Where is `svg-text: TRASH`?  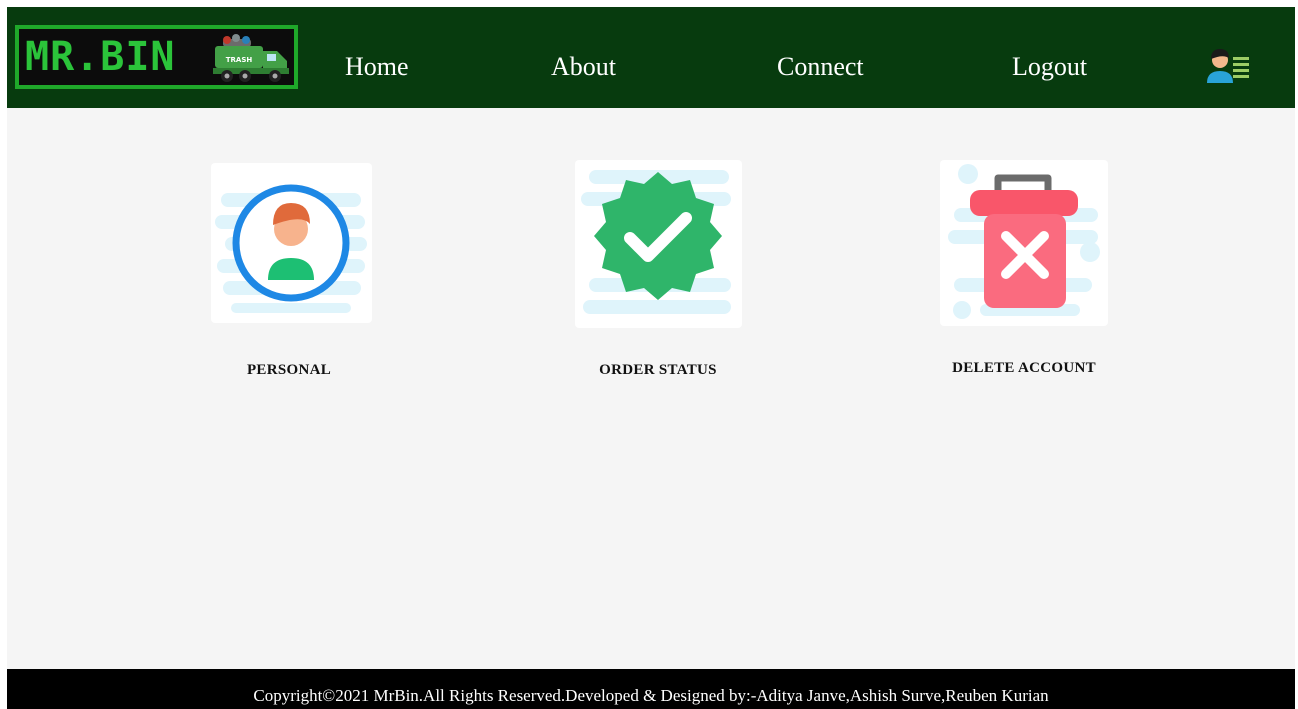 svg-text: TRASH is located at coordinates (239, 60).